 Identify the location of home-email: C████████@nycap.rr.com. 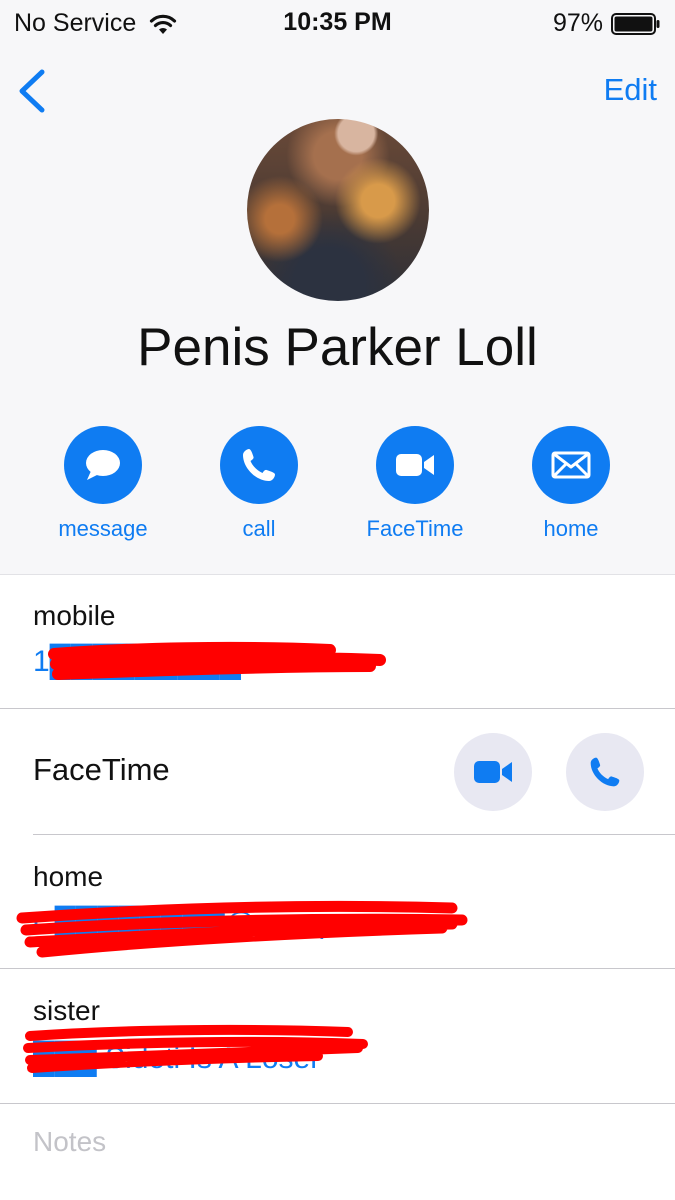
(230, 924).